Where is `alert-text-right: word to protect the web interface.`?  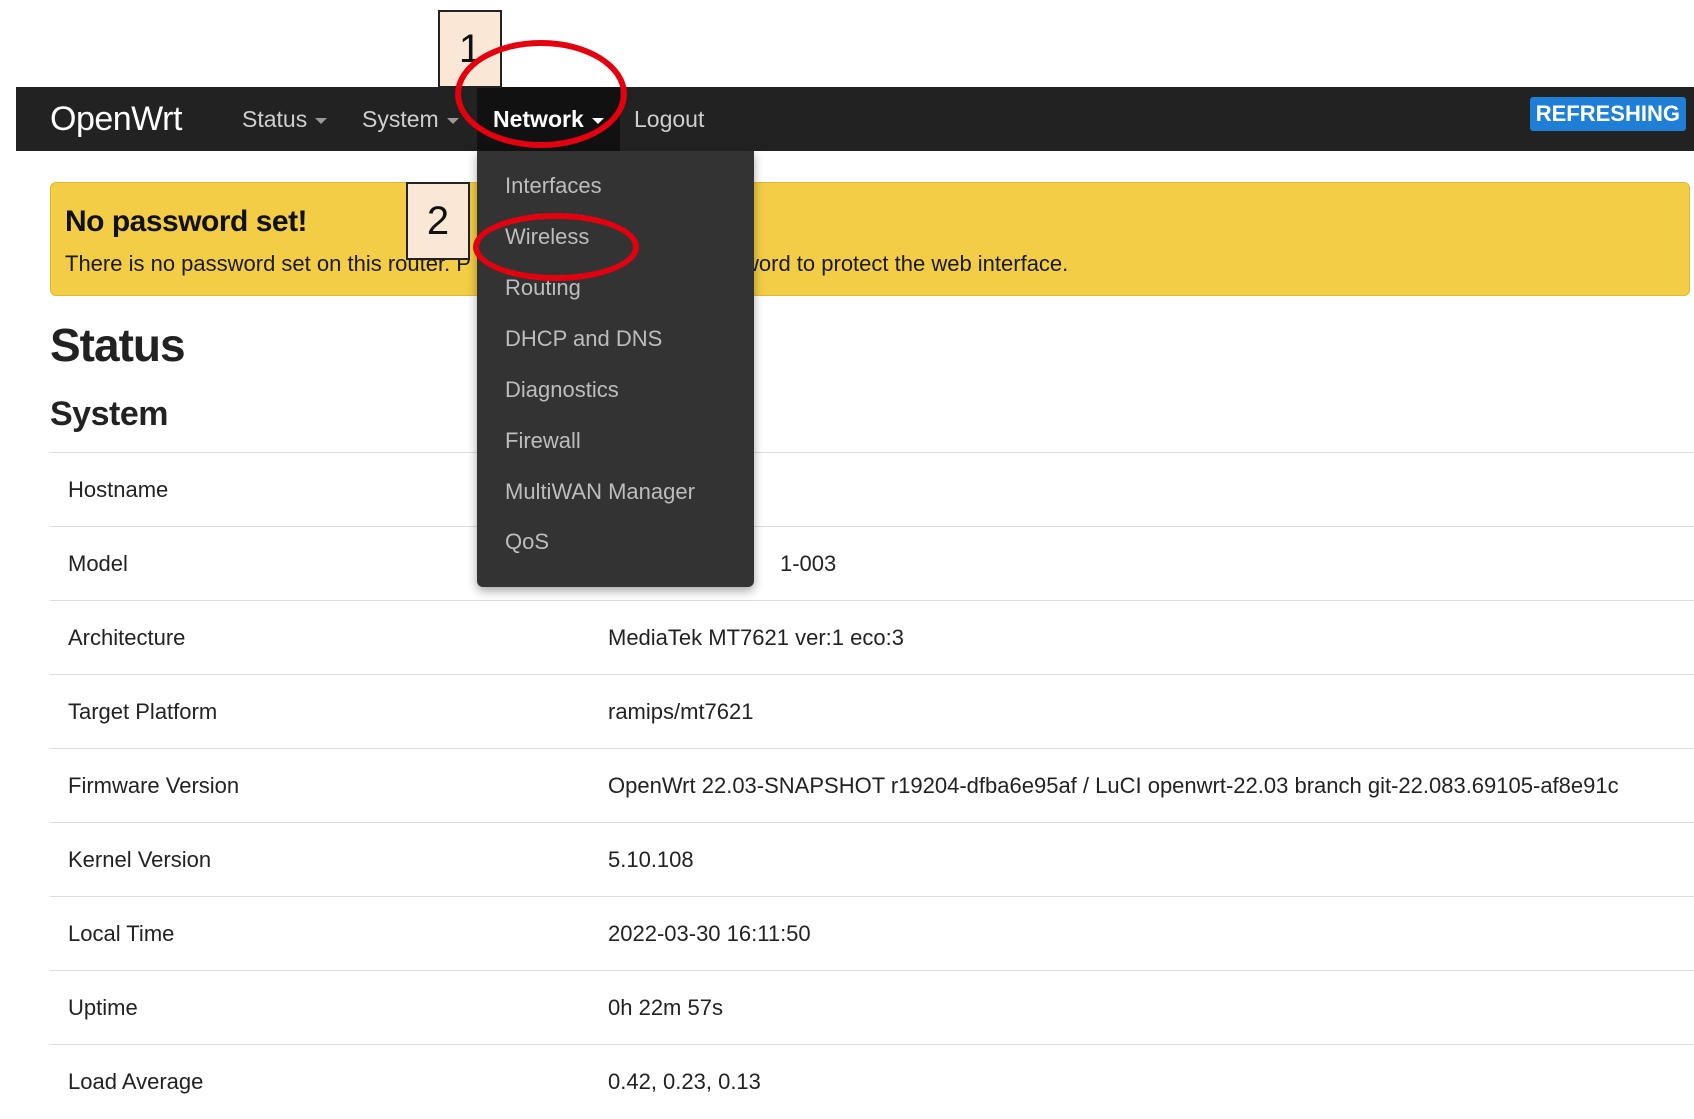
alert-text-right: word to protect the web interface. is located at coordinates (906, 263).